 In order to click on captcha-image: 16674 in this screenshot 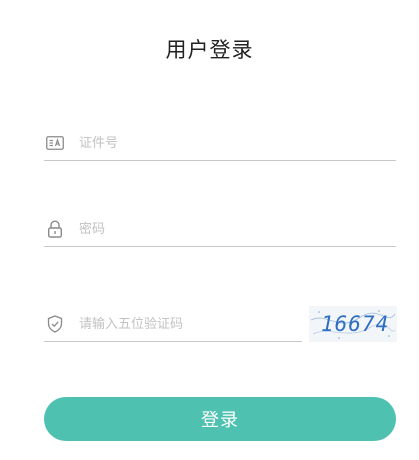, I will do `click(353, 324)`.